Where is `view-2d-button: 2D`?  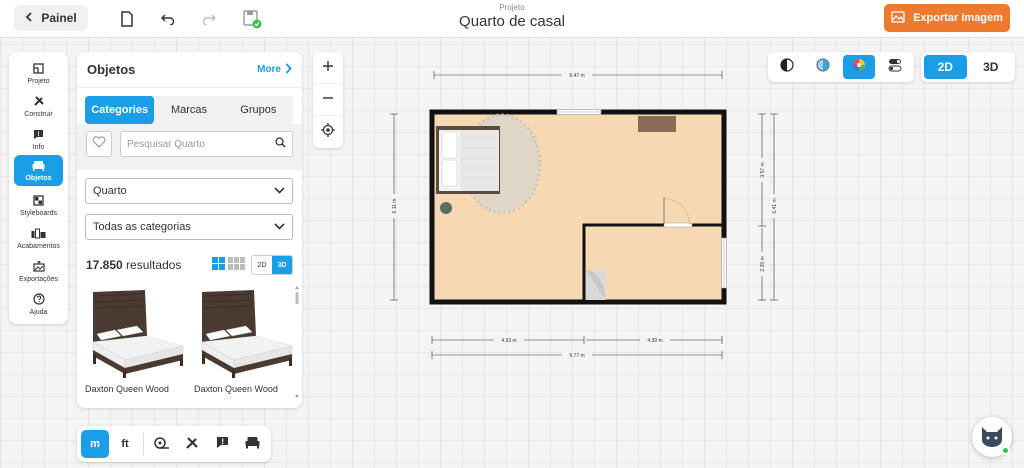 view-2d-button: 2D is located at coordinates (945, 67).